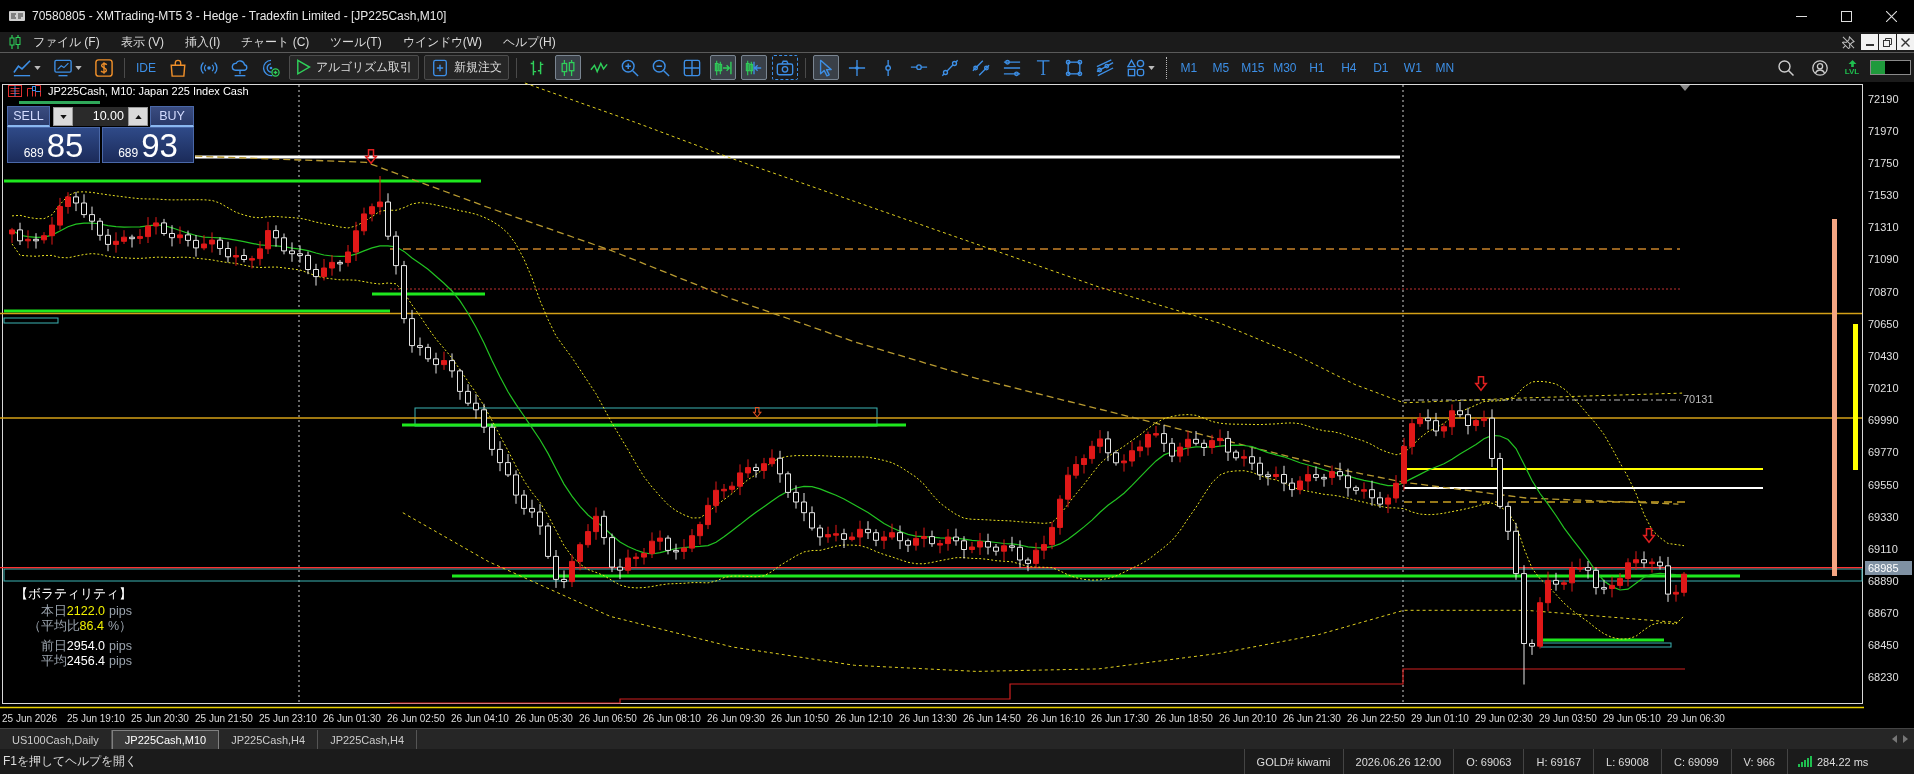  What do you see at coordinates (980, 67) in the screenshot?
I see `parallel-lines-icon` at bounding box center [980, 67].